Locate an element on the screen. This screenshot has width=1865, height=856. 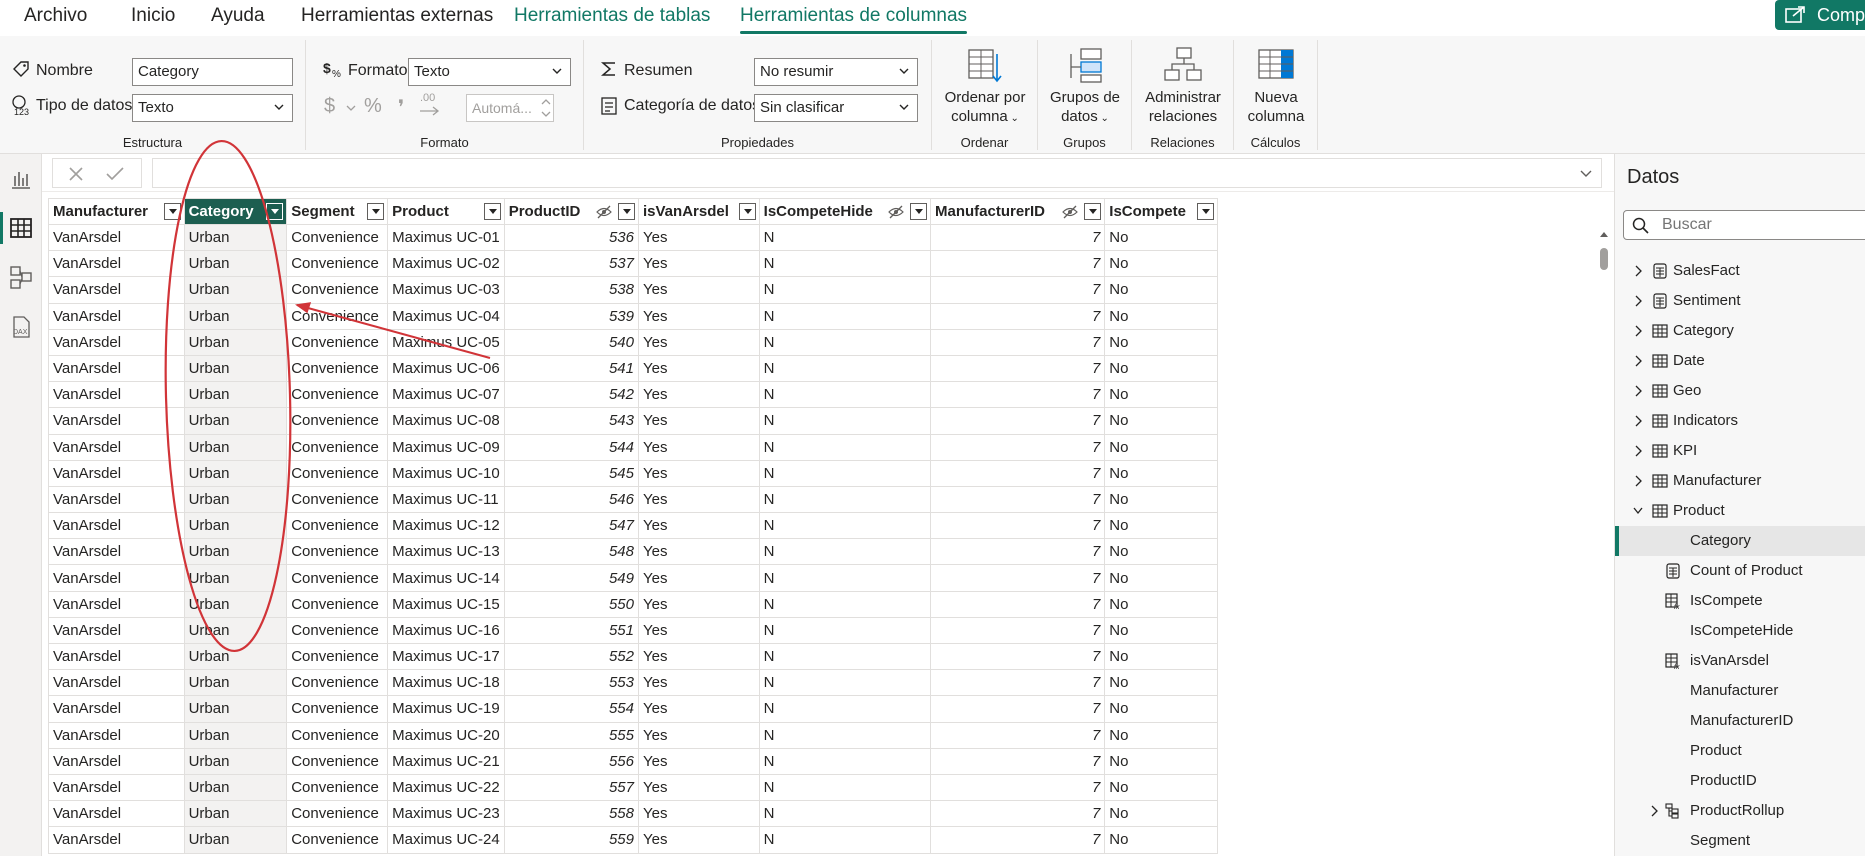
table-node-indicators: Indicators is located at coordinates (1740, 421).